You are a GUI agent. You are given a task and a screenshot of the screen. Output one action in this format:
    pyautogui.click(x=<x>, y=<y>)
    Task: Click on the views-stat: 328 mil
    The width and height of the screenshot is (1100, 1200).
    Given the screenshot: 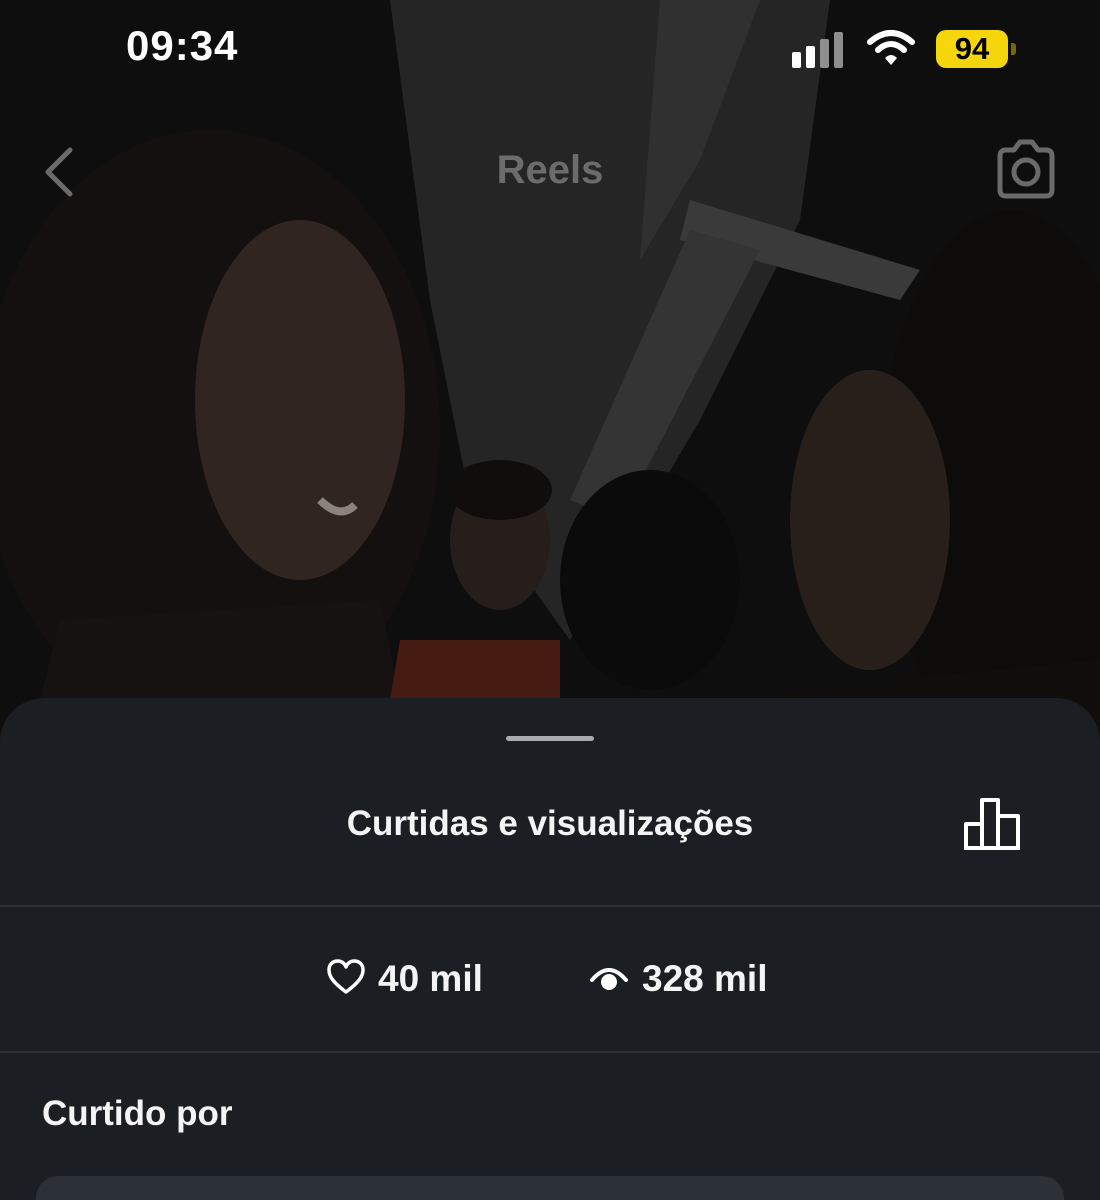 What is the action you would take?
    pyautogui.click(x=677, y=979)
    